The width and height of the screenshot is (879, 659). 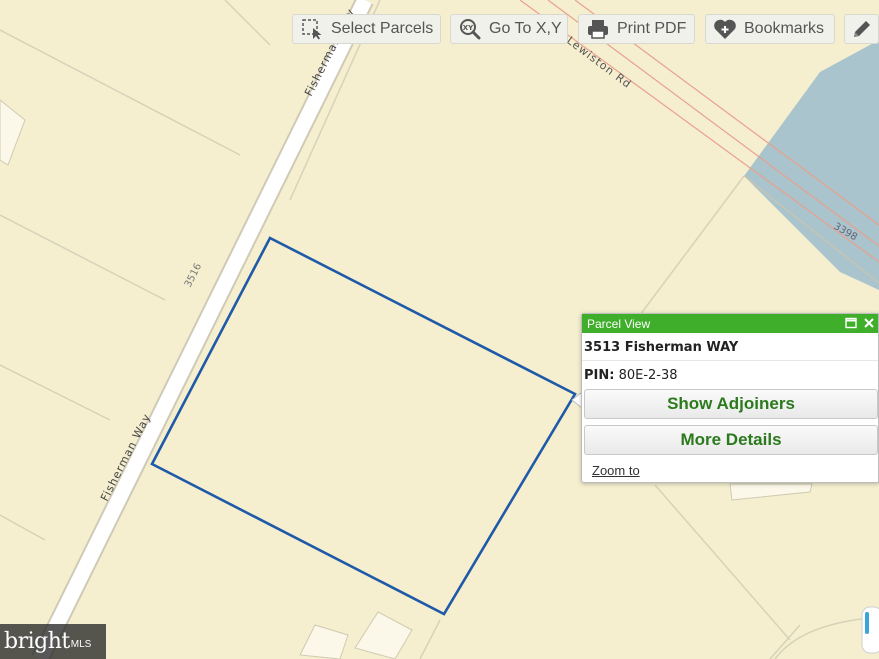 I want to click on go-to-xy-button: XY Go To X,Y, so click(x=509, y=29).